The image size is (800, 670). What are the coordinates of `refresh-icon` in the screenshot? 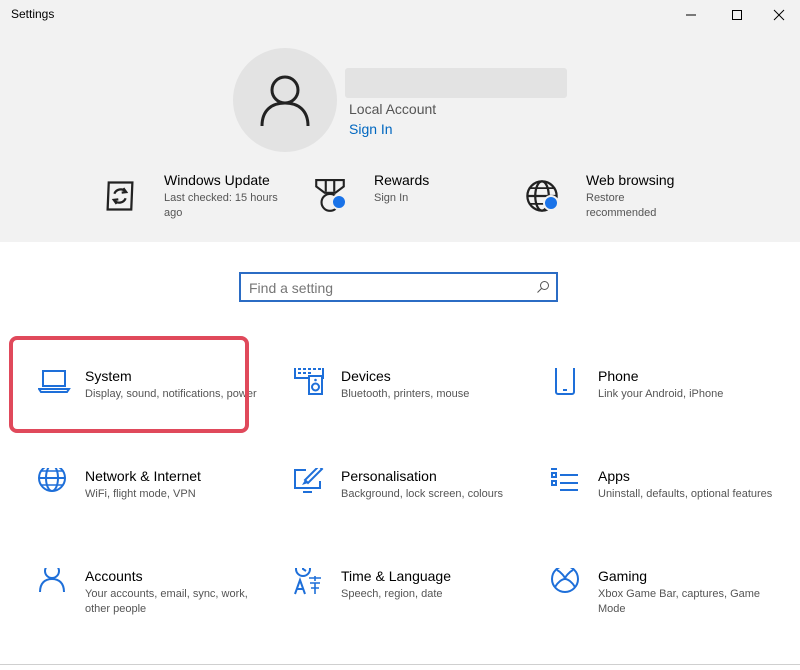 It's located at (120, 196).